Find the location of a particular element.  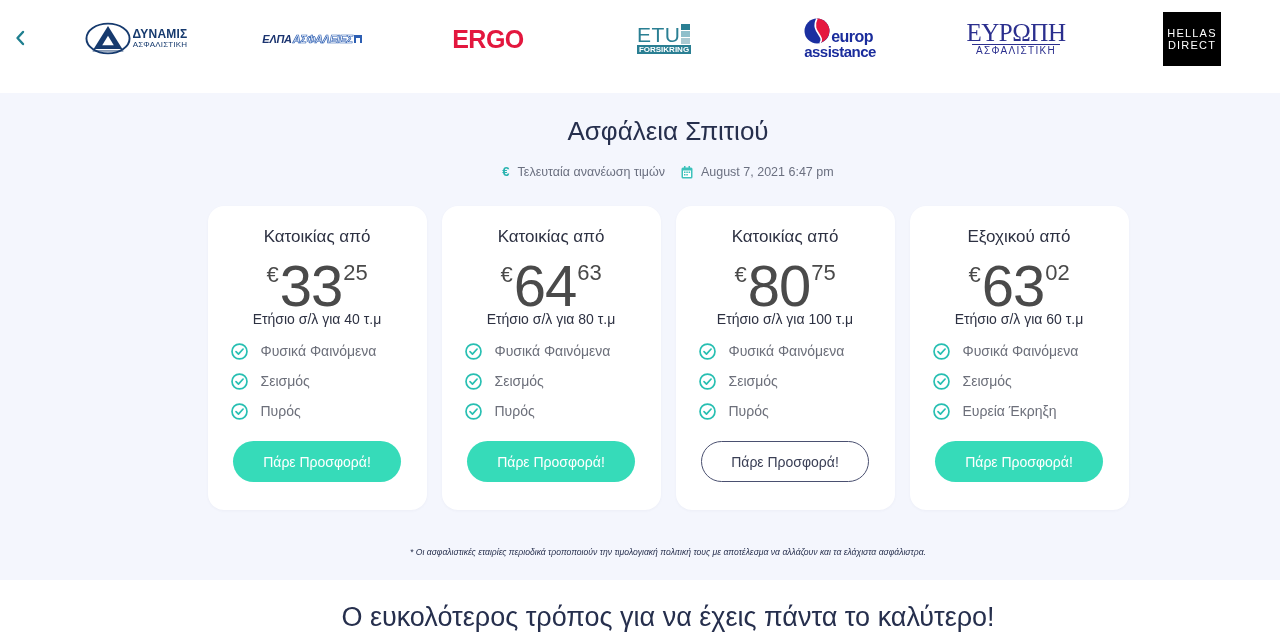

price-amount: 63 is located at coordinates (1013, 286).